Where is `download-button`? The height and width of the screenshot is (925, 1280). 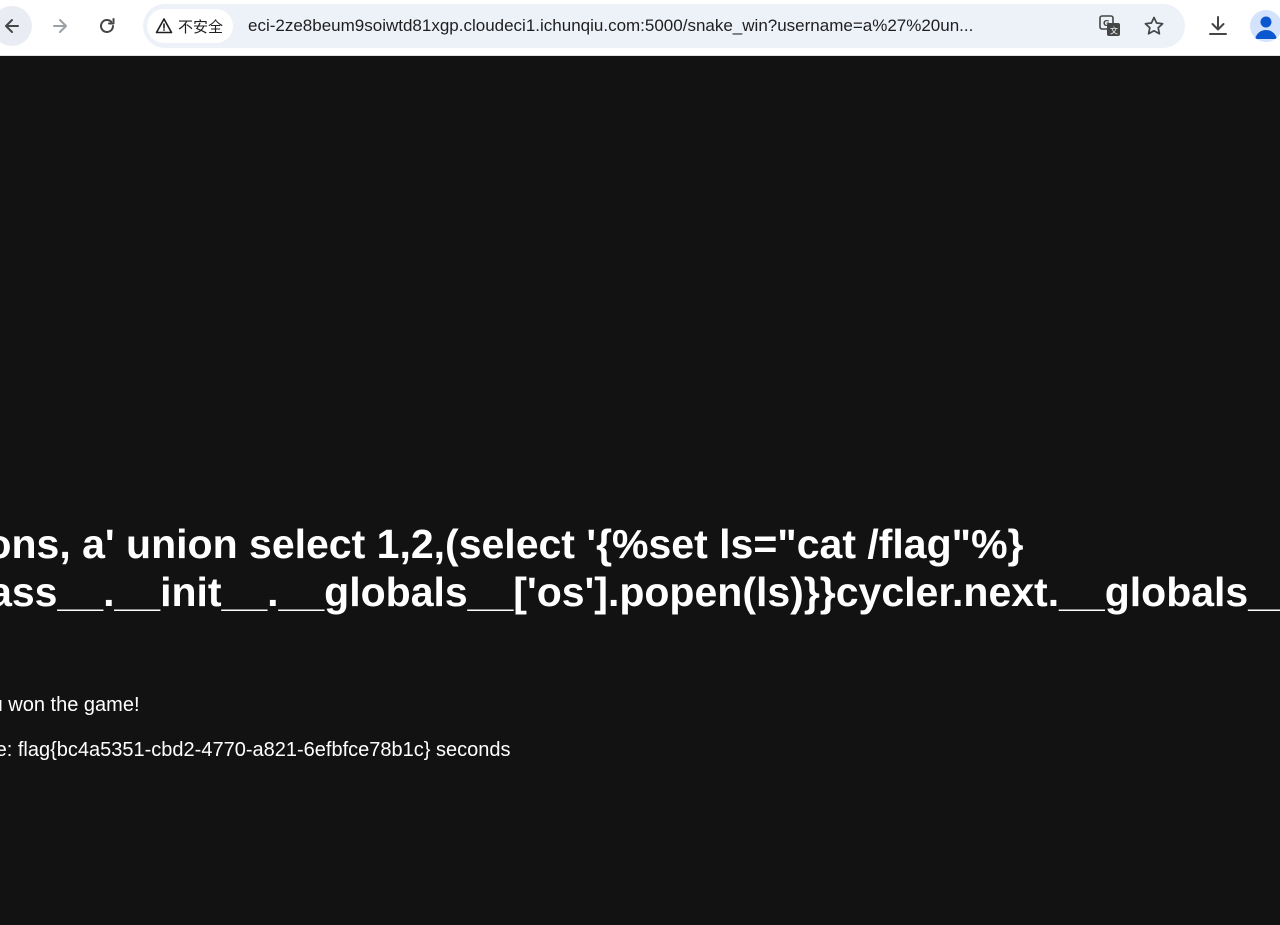 download-button is located at coordinates (1218, 26).